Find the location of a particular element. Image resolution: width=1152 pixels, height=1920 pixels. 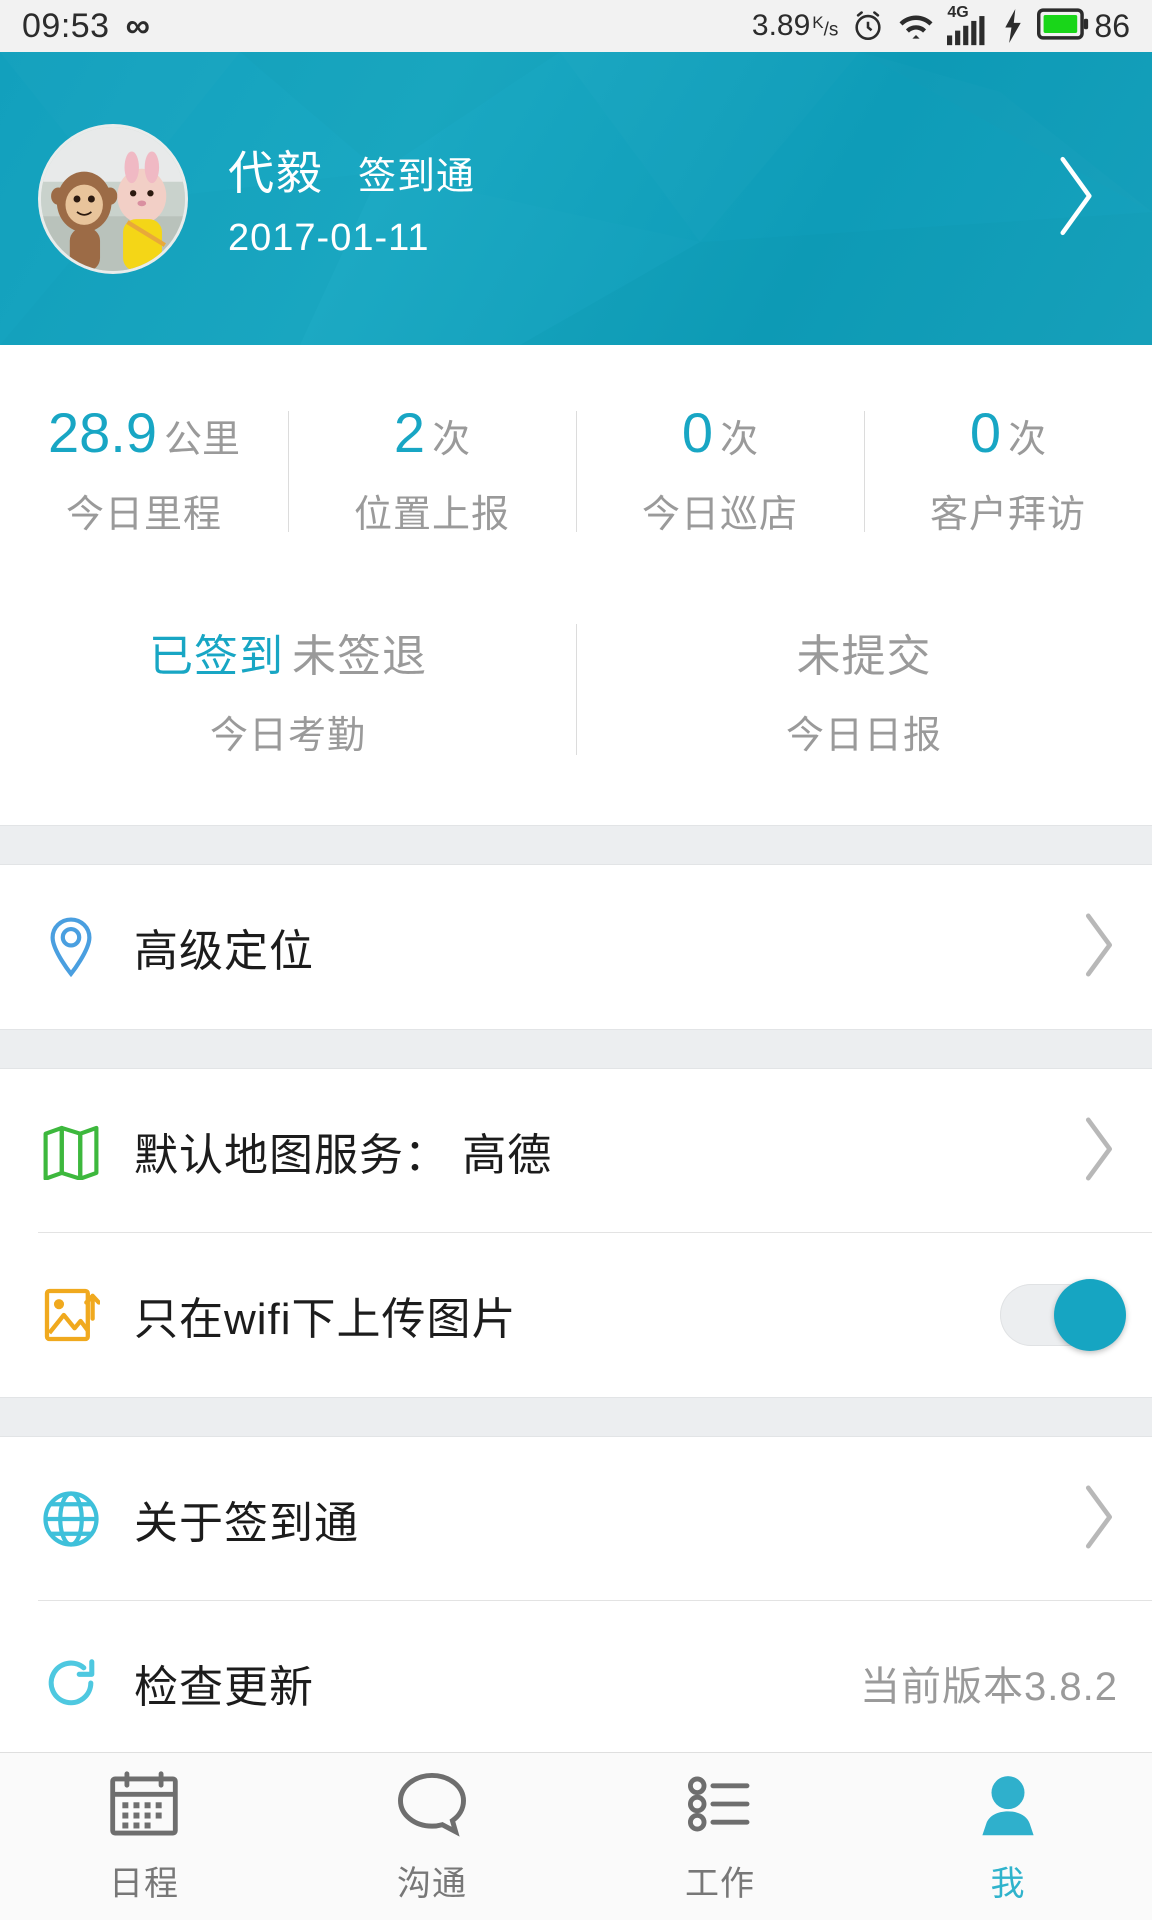

bottom-tab-bar: 日程 沟通 工作 我 is located at coordinates (576, 1836).